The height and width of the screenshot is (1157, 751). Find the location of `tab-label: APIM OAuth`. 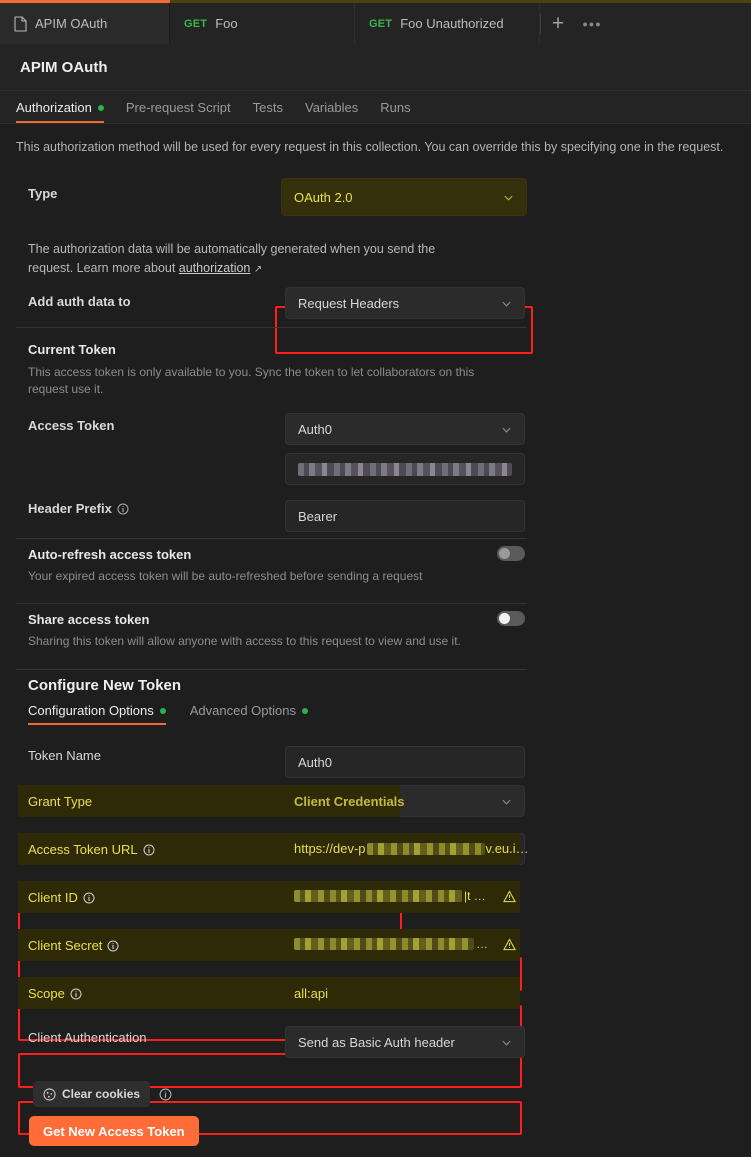

tab-label: APIM OAuth is located at coordinates (71, 23).